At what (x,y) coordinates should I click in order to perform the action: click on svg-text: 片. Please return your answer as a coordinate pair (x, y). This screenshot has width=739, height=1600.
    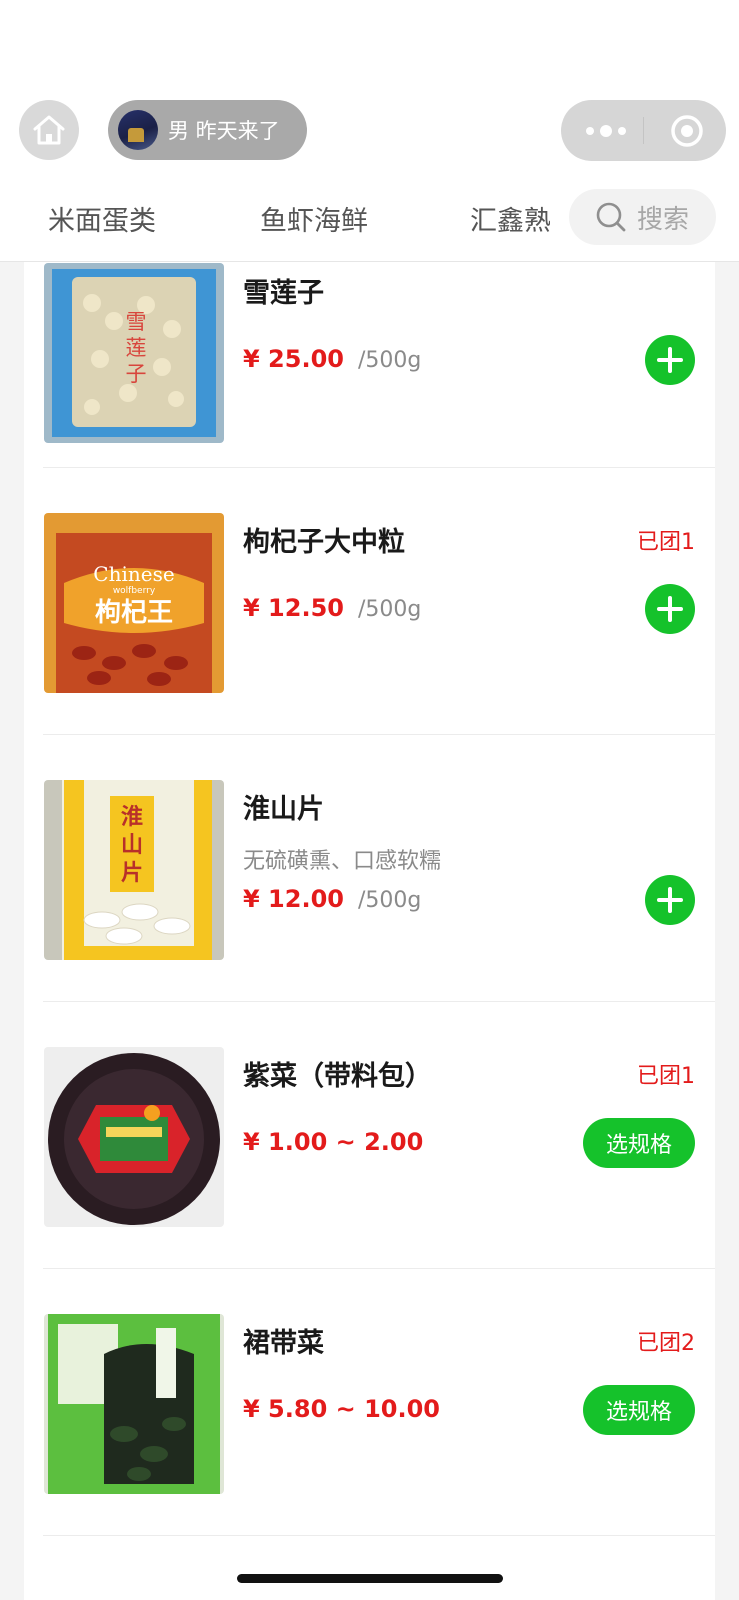
    Looking at the image, I should click on (132, 873).